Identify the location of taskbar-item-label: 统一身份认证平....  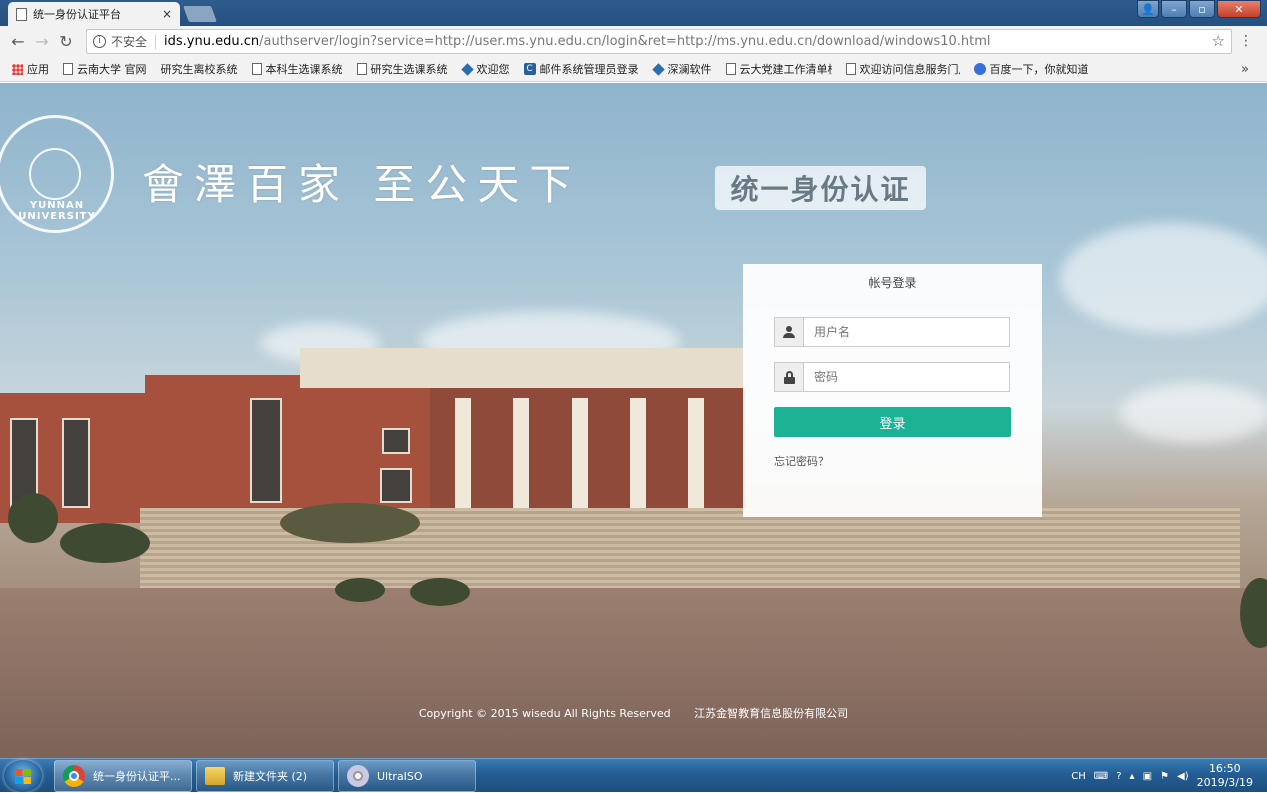
(137, 776).